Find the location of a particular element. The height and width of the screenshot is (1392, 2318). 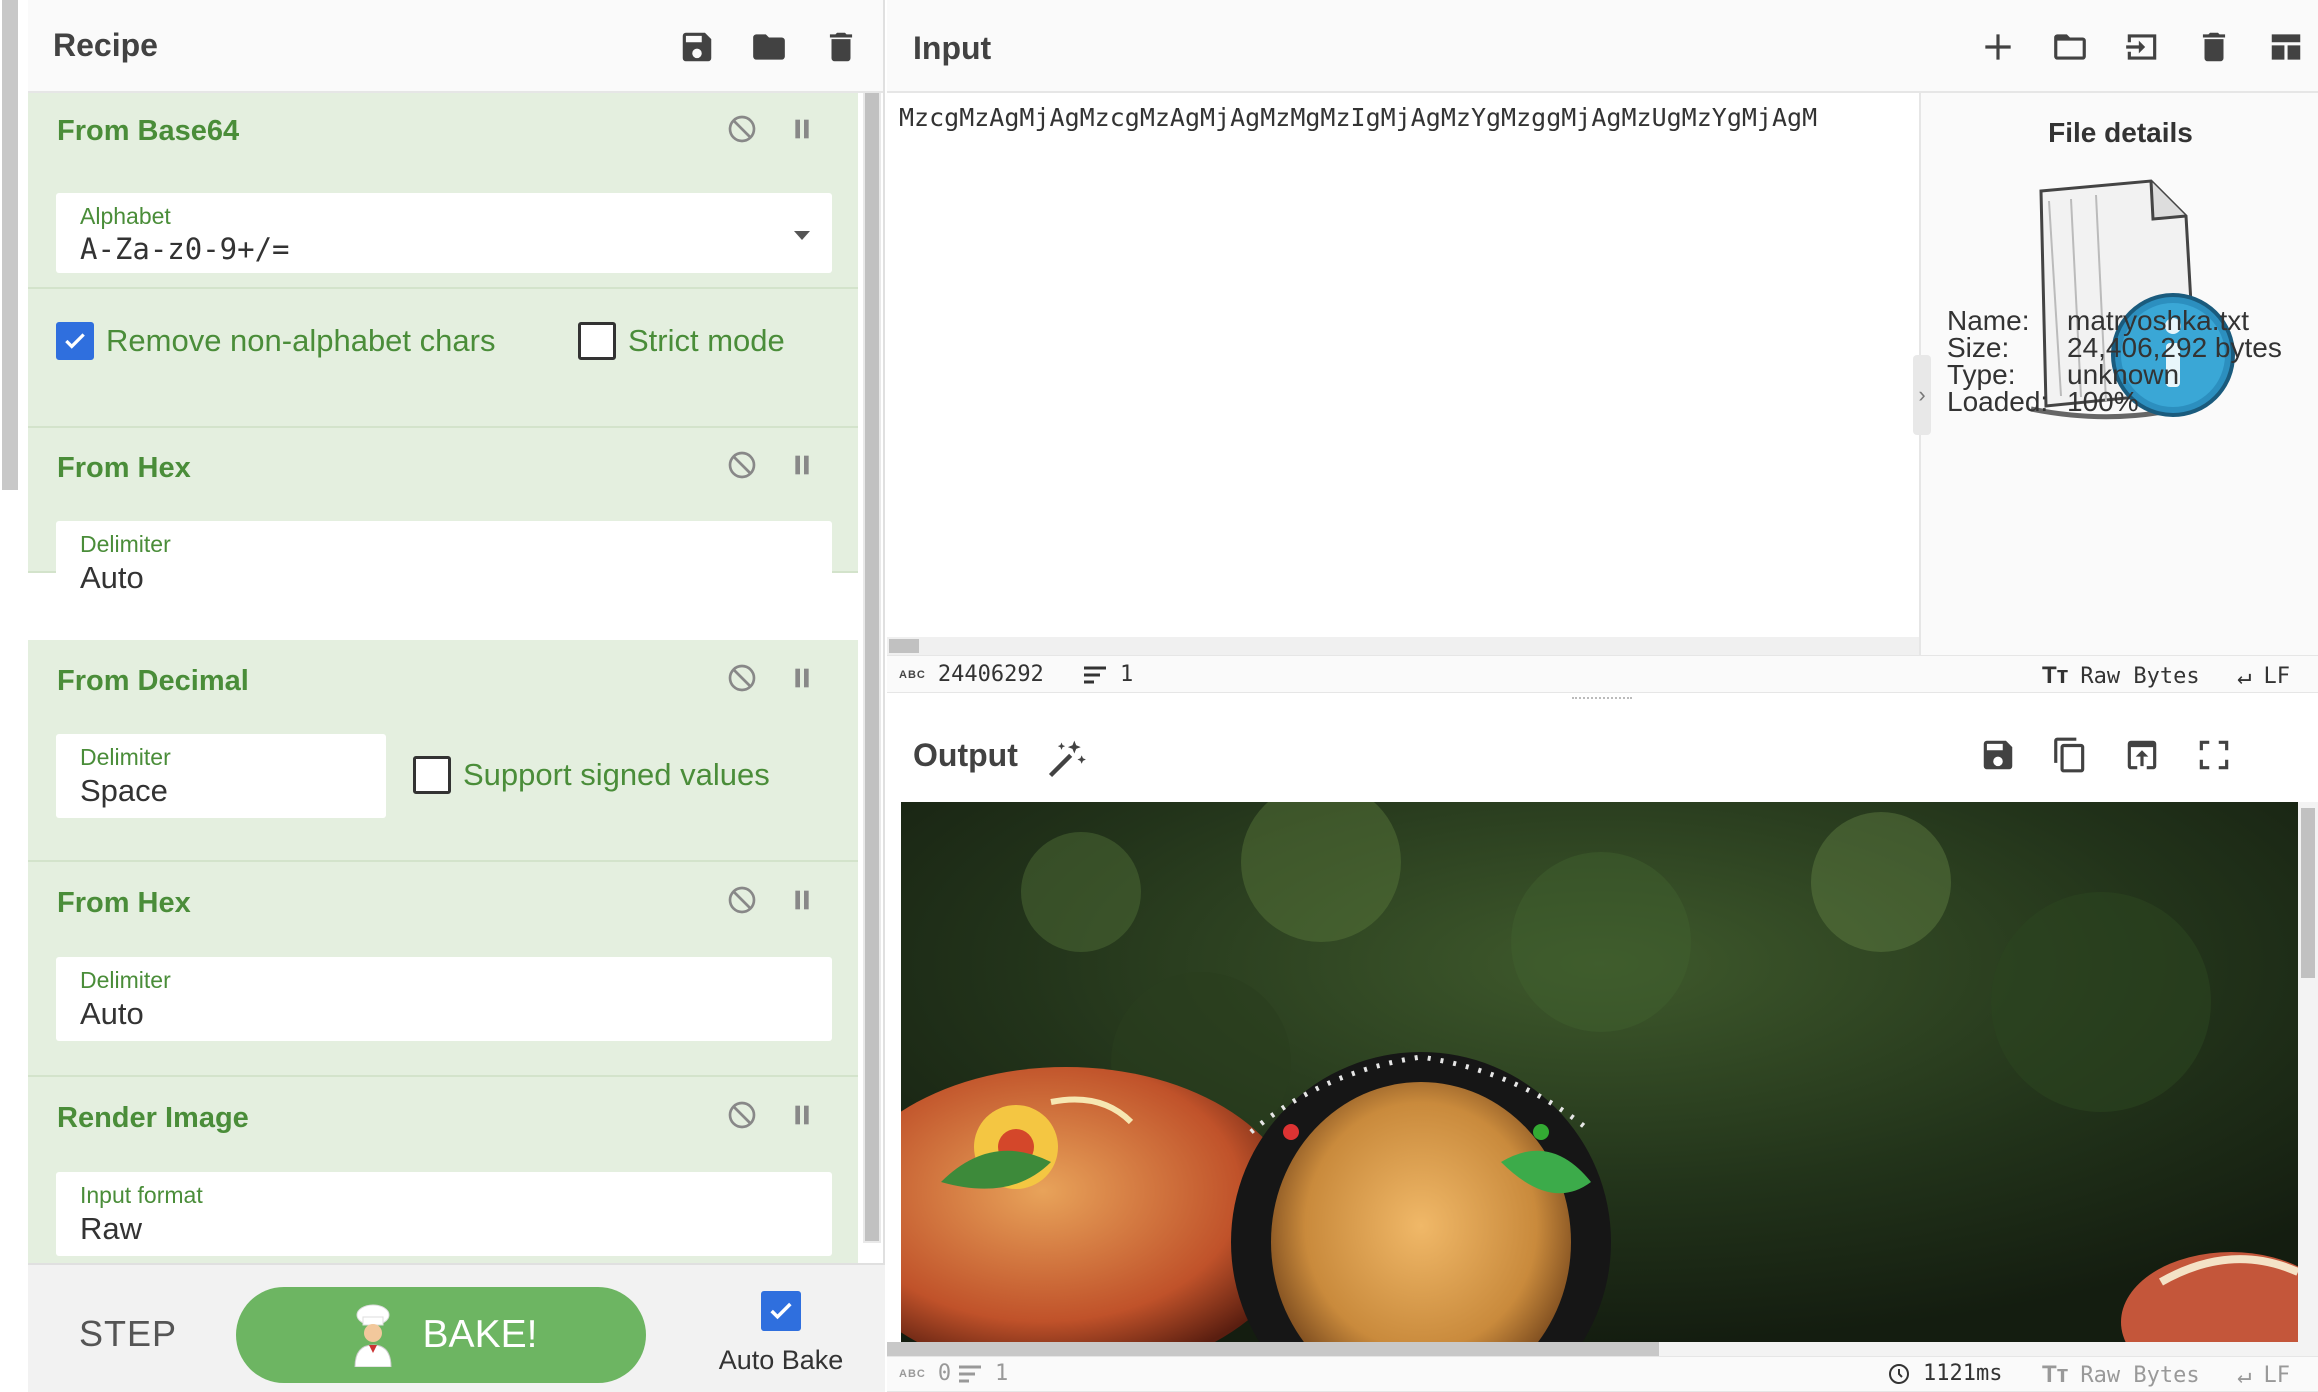

clear-input-trash-icon is located at coordinates (2214, 47).